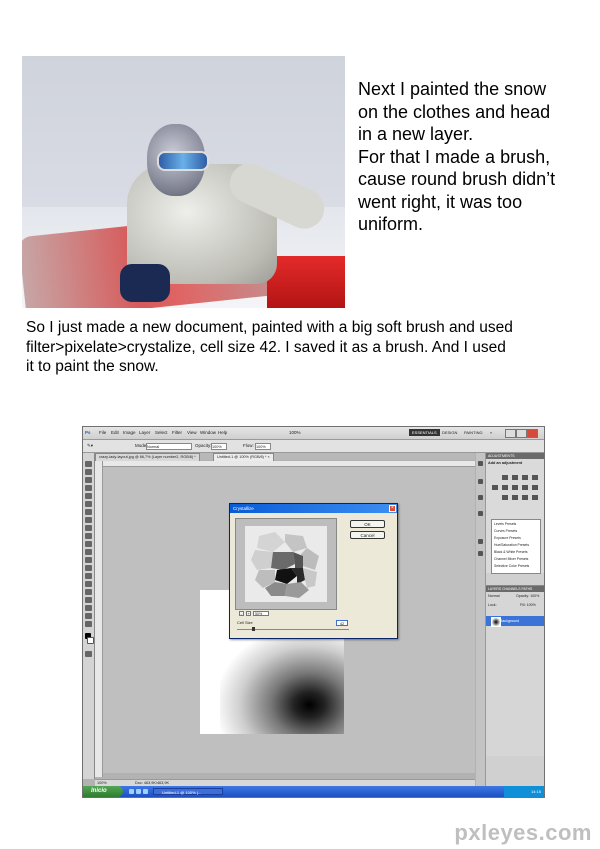 This screenshot has height=849, width=600. What do you see at coordinates (88, 616) in the screenshot?
I see `hand-tool-icon` at bounding box center [88, 616].